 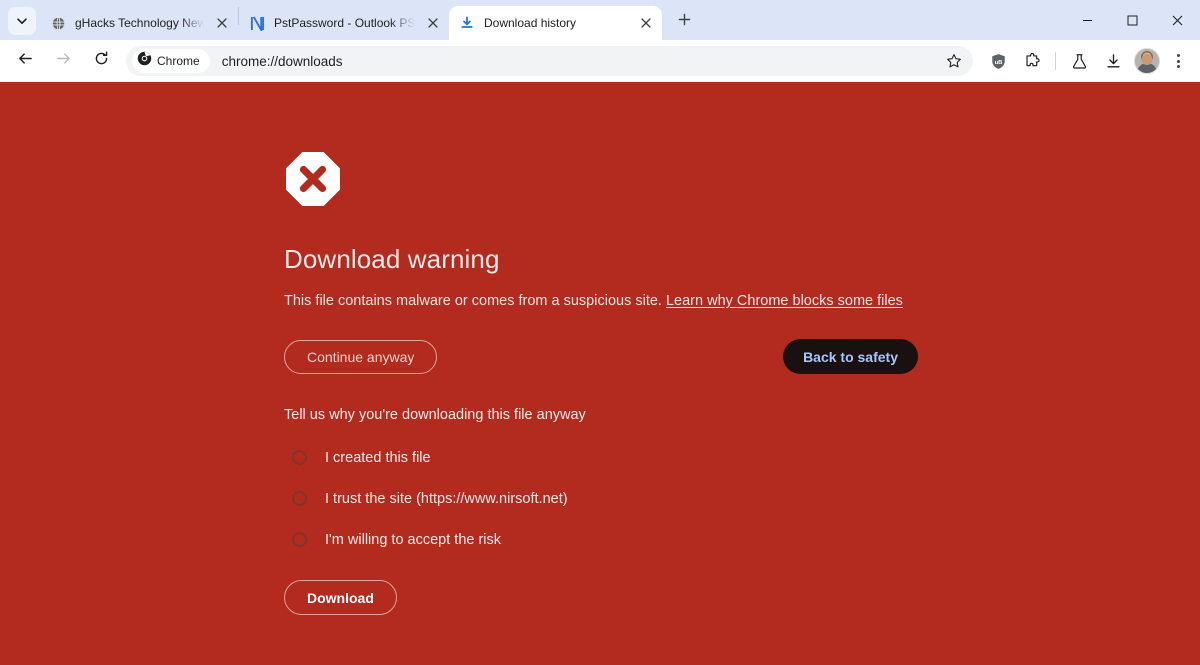 What do you see at coordinates (361, 356) in the screenshot?
I see `continue-anyway-button: Continue anyway` at bounding box center [361, 356].